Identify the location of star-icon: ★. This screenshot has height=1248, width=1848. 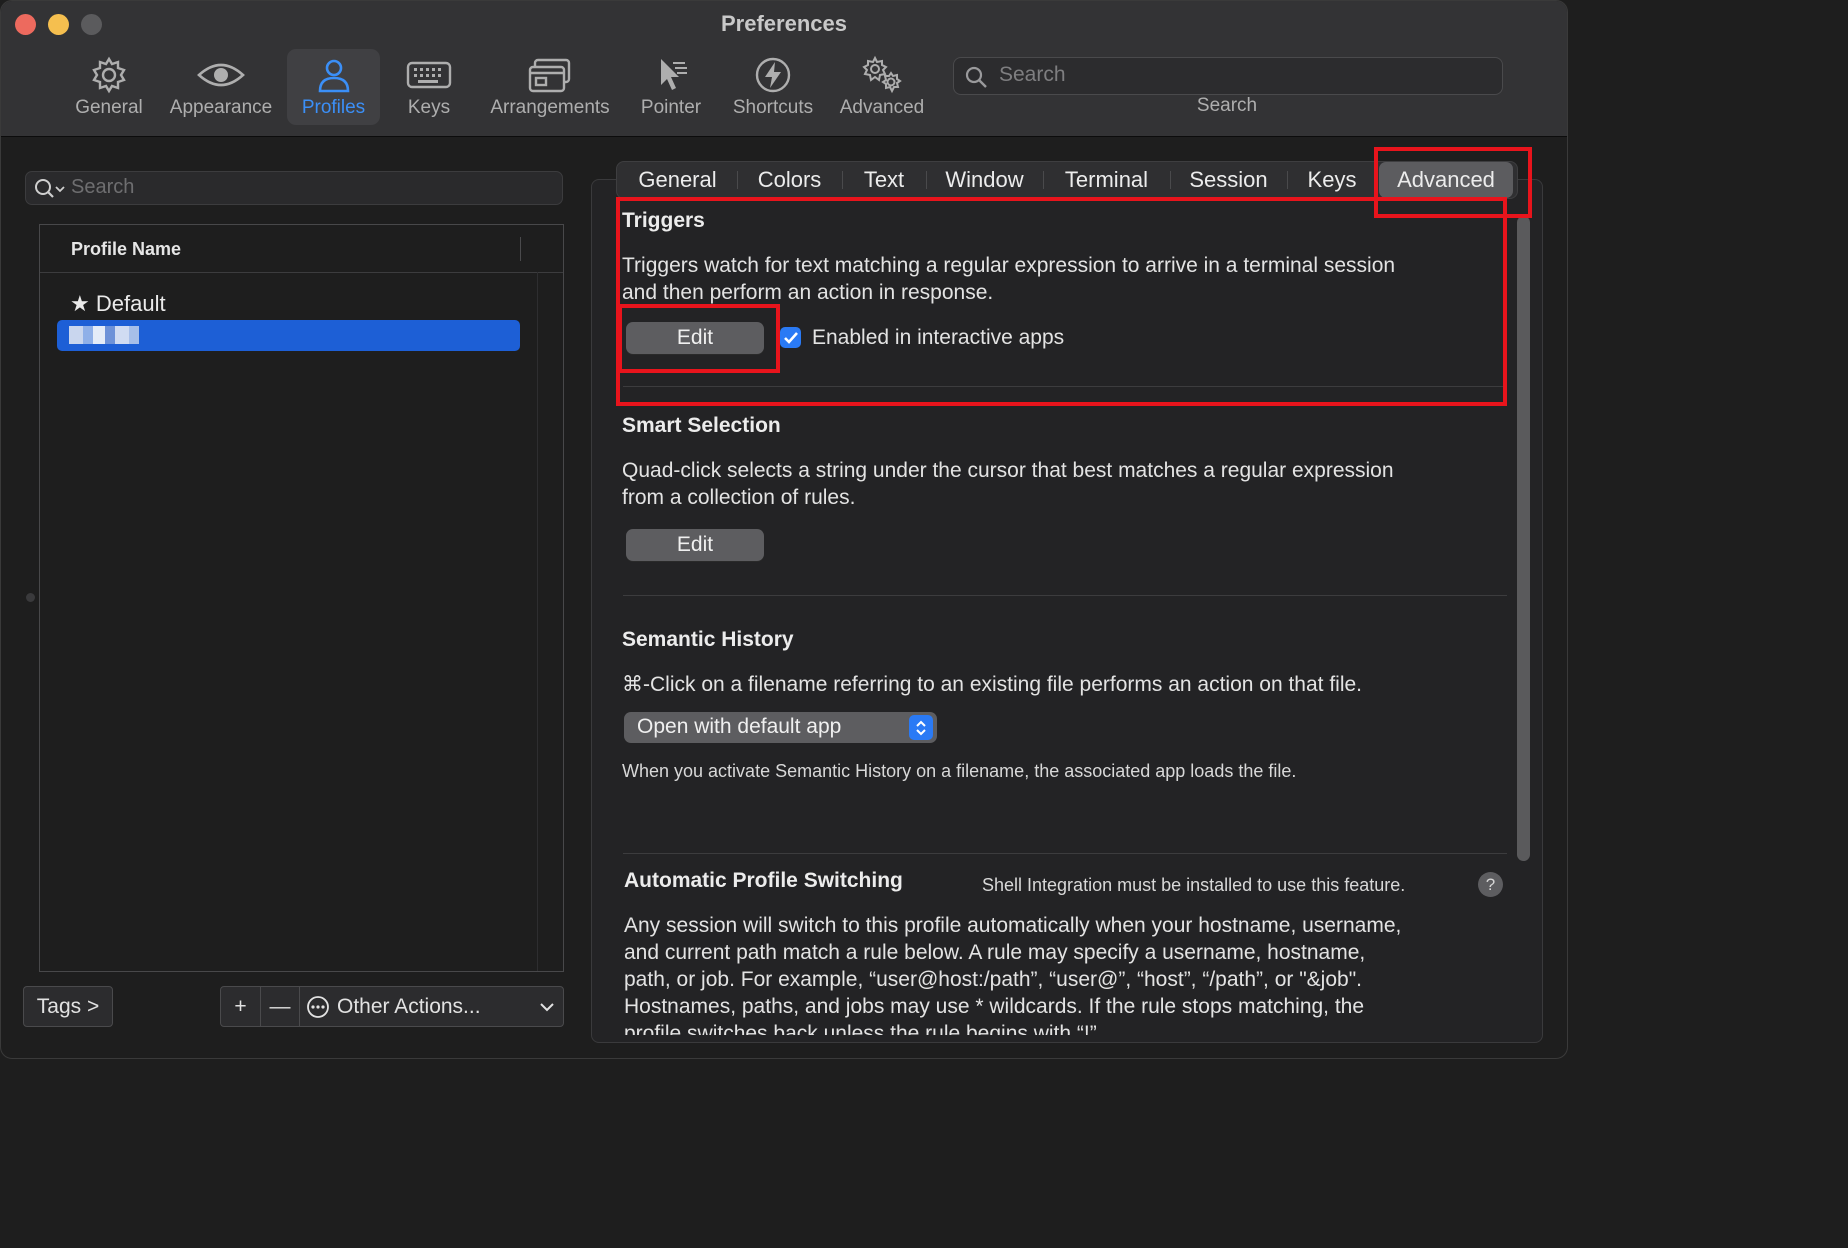
(80, 303).